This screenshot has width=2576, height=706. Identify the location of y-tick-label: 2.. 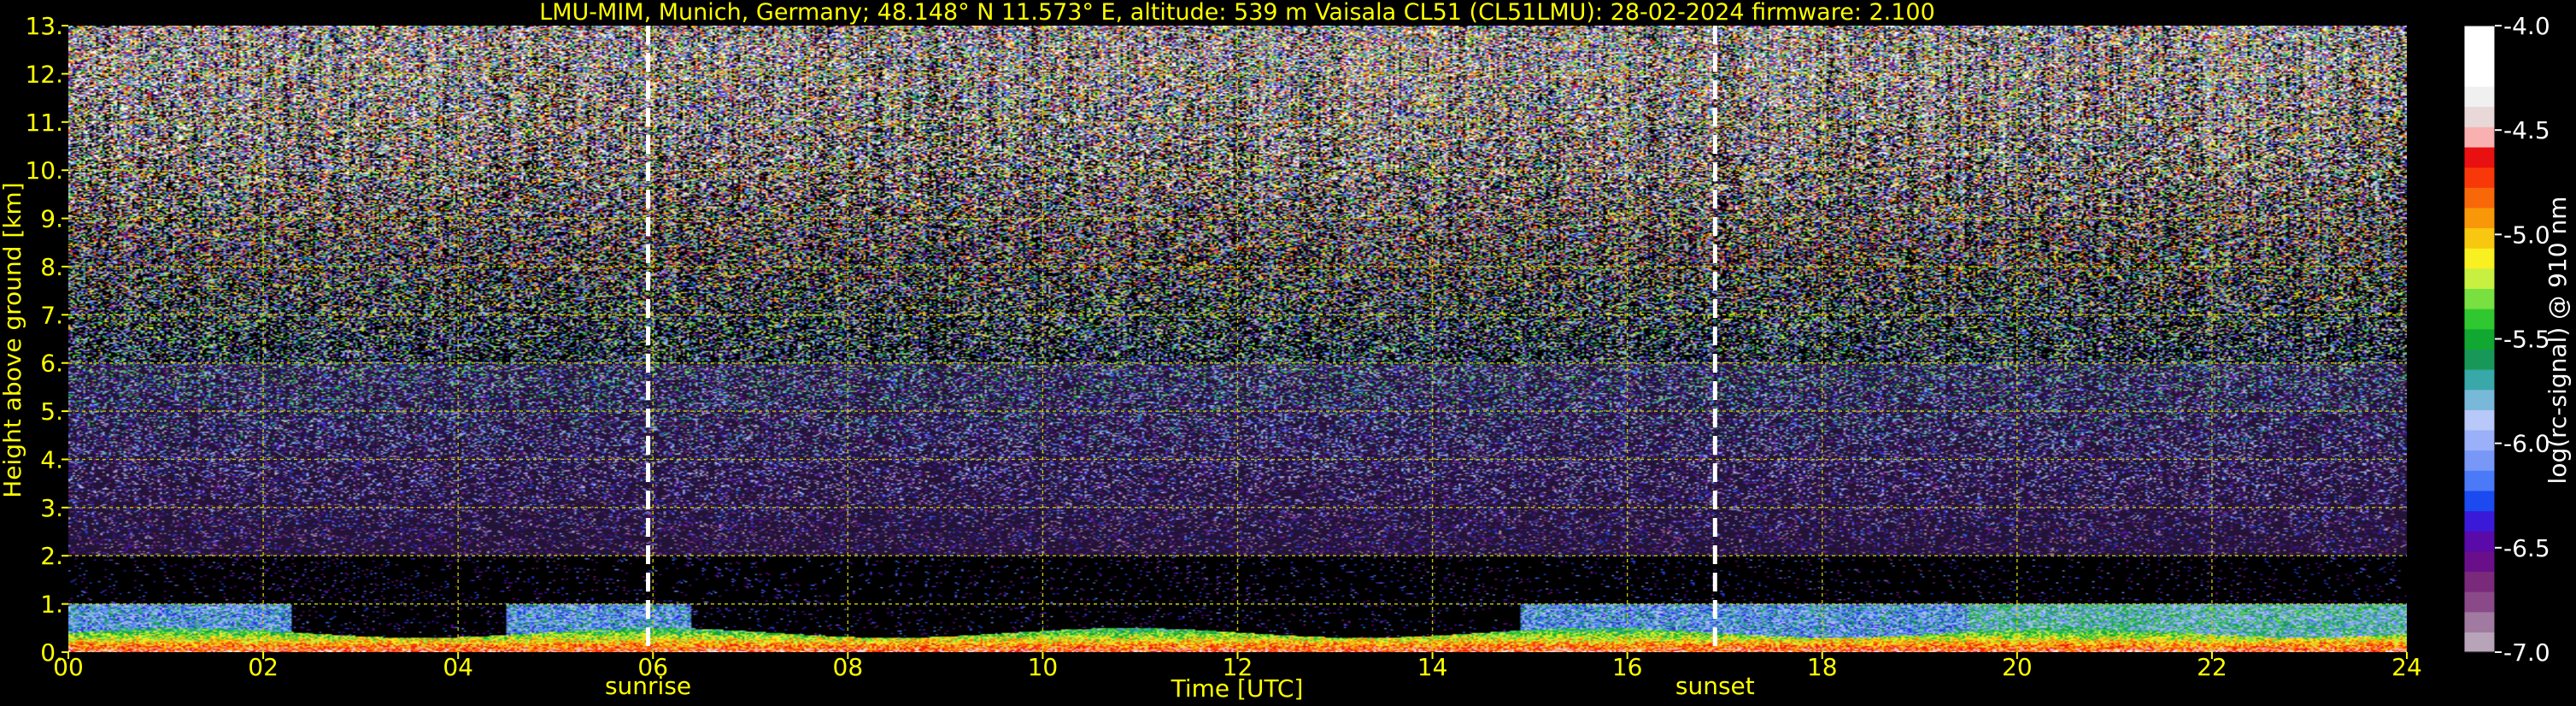
(51, 556).